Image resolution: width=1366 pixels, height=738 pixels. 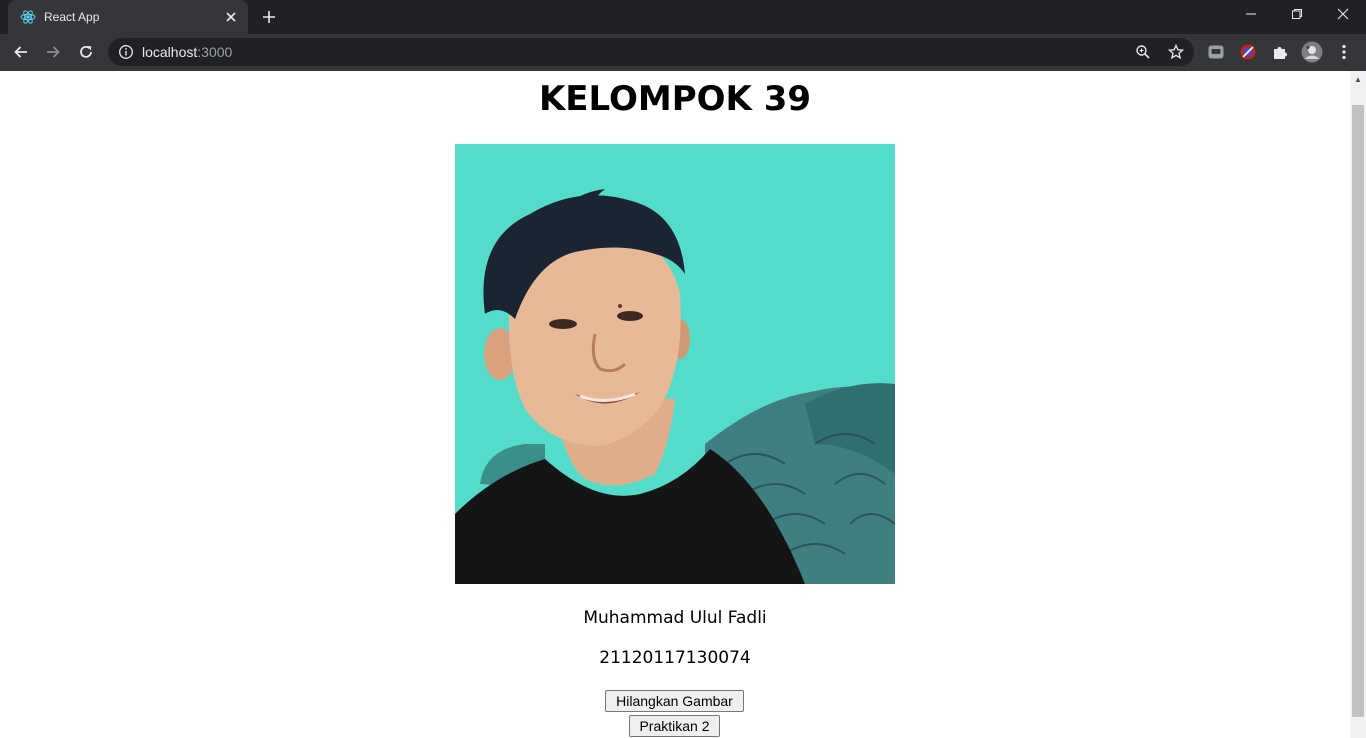 I want to click on member-name: Muhammad Ulul Fadli, so click(x=675, y=618).